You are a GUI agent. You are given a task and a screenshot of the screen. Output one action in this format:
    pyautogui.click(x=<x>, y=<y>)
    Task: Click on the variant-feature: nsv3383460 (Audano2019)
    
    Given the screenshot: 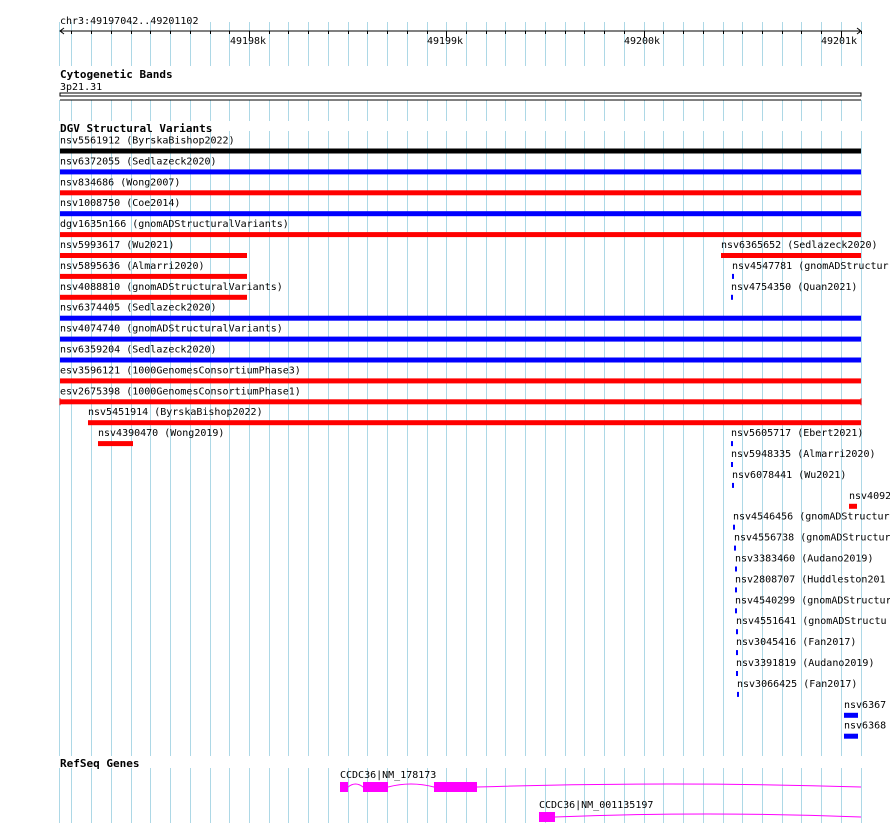 What is the action you would take?
    pyautogui.click(x=804, y=563)
    